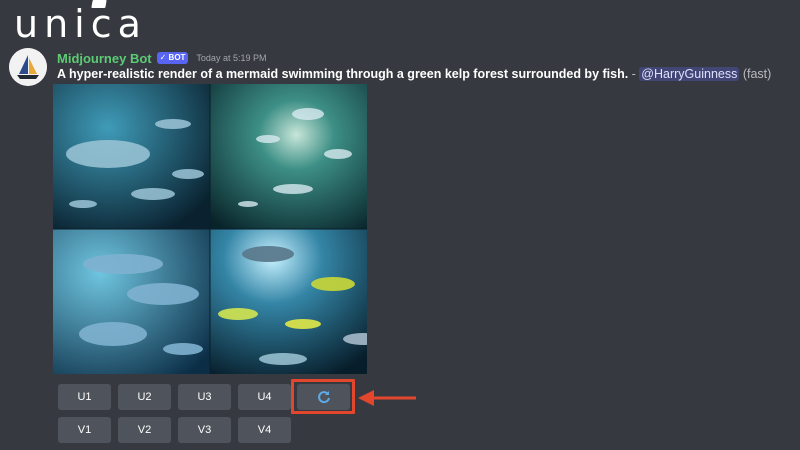  I want to click on user-mention: @HarryGuinness, so click(689, 74).